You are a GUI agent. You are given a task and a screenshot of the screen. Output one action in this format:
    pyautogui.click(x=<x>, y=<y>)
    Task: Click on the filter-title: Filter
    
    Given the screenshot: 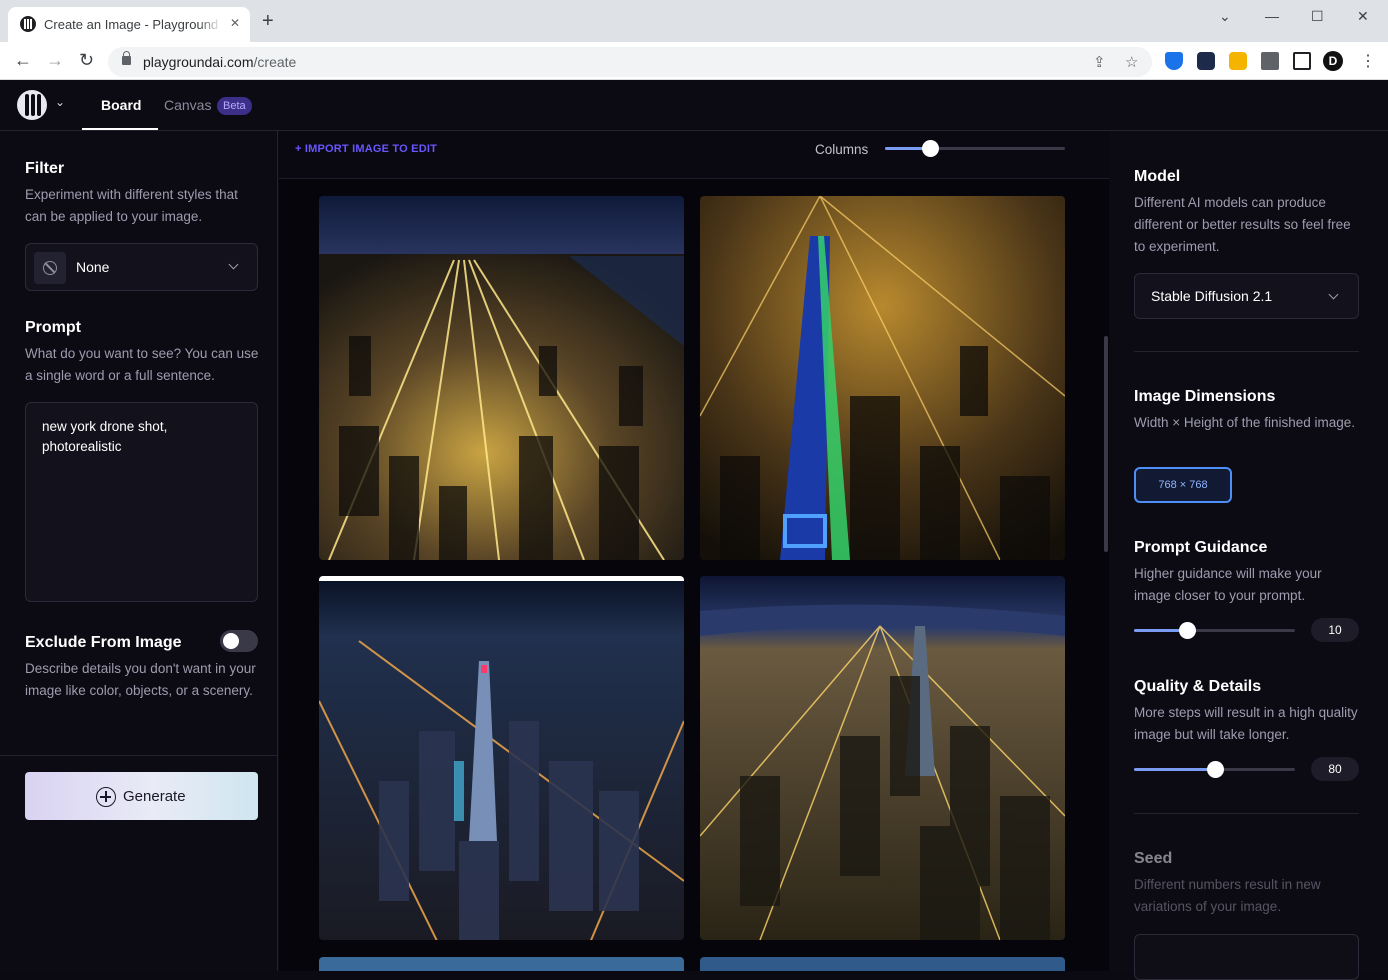 What is the action you would take?
    pyautogui.click(x=45, y=168)
    